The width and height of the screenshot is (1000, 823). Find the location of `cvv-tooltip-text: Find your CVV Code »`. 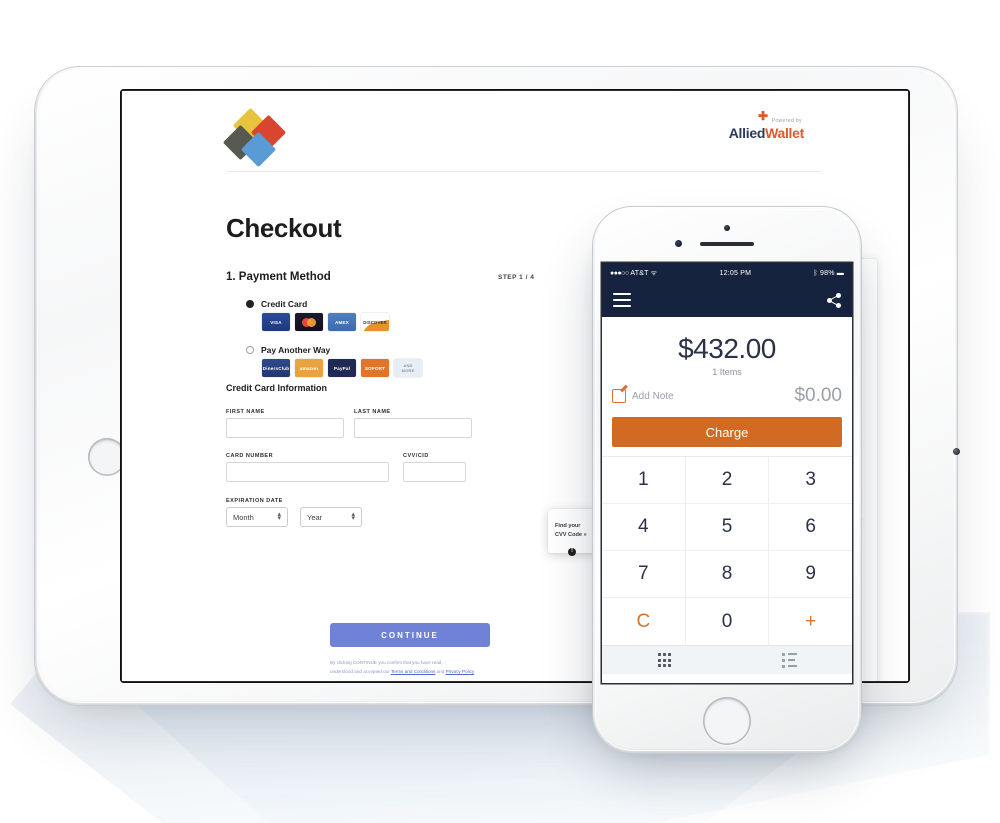

cvv-tooltip-text: Find your CVV Code » is located at coordinates (571, 530).